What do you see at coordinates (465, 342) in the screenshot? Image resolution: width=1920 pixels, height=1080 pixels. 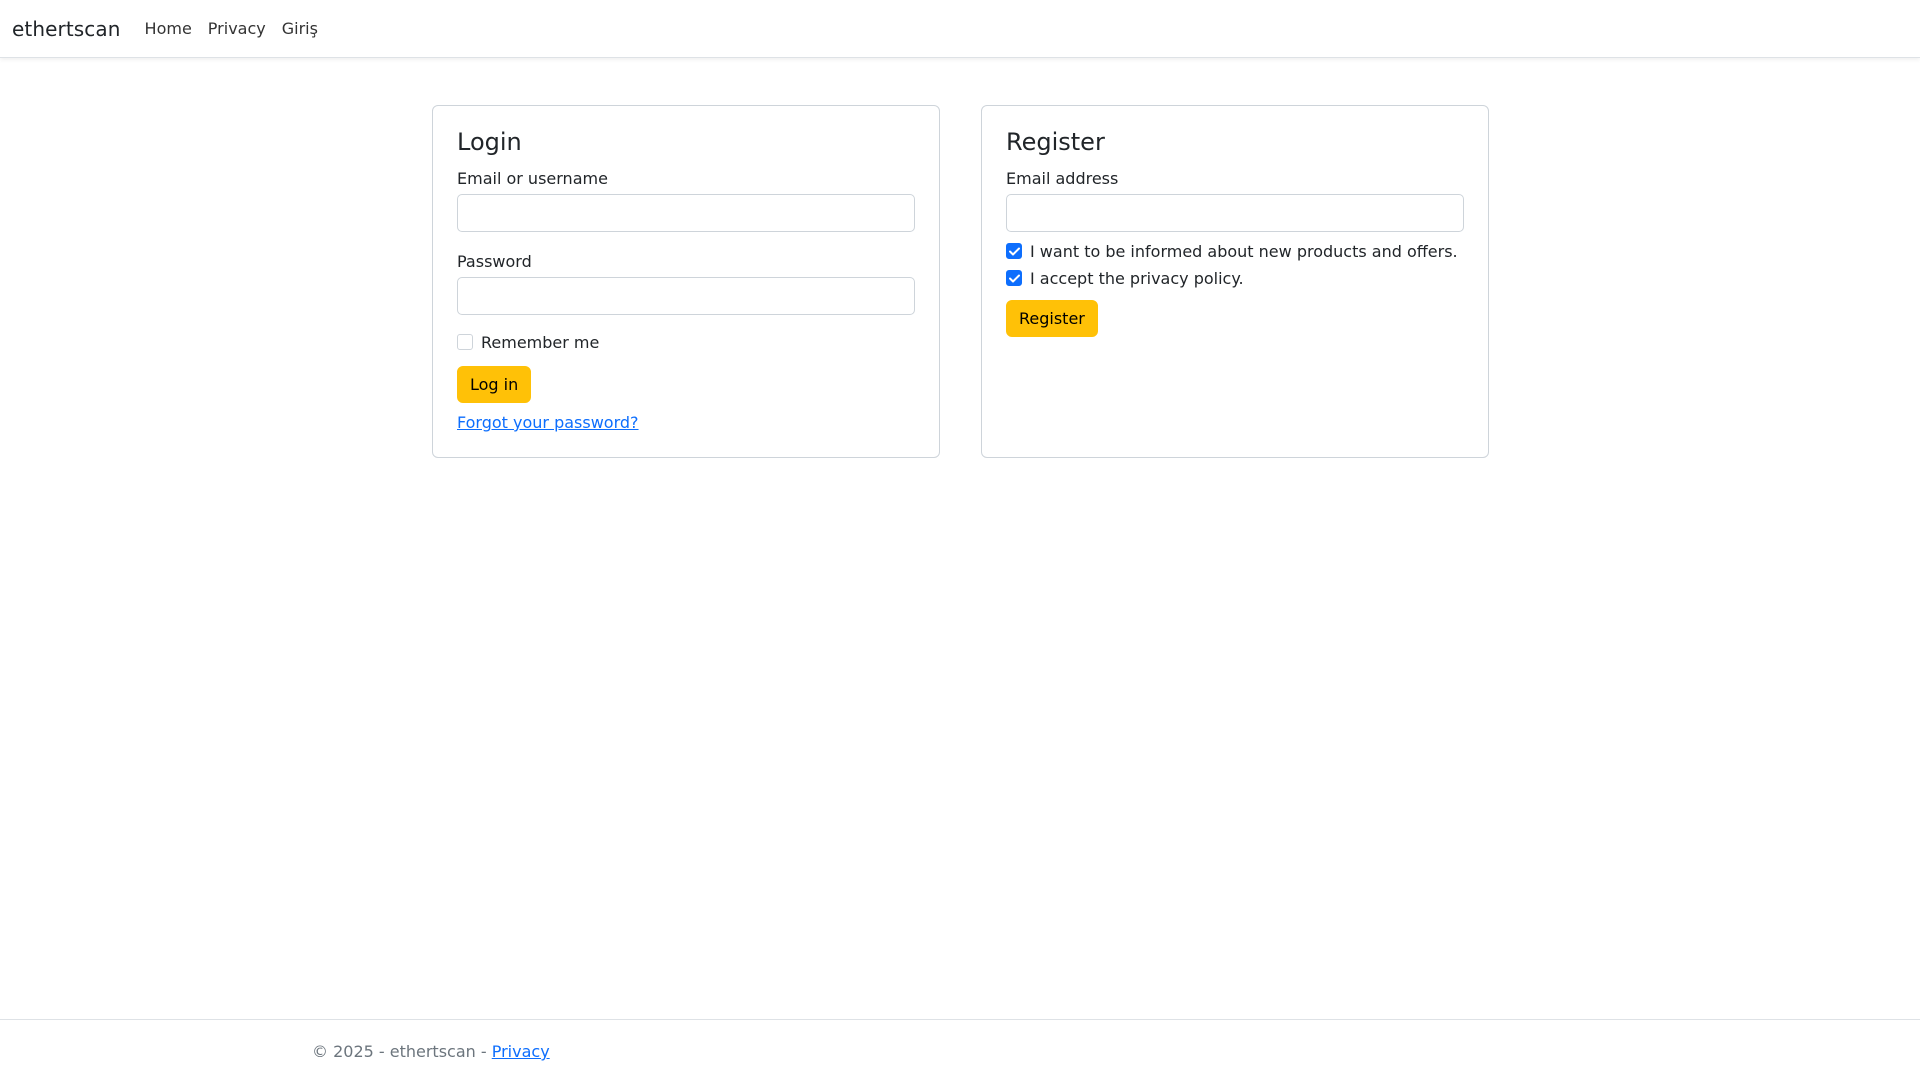 I see `remember-me-checkbox` at bounding box center [465, 342].